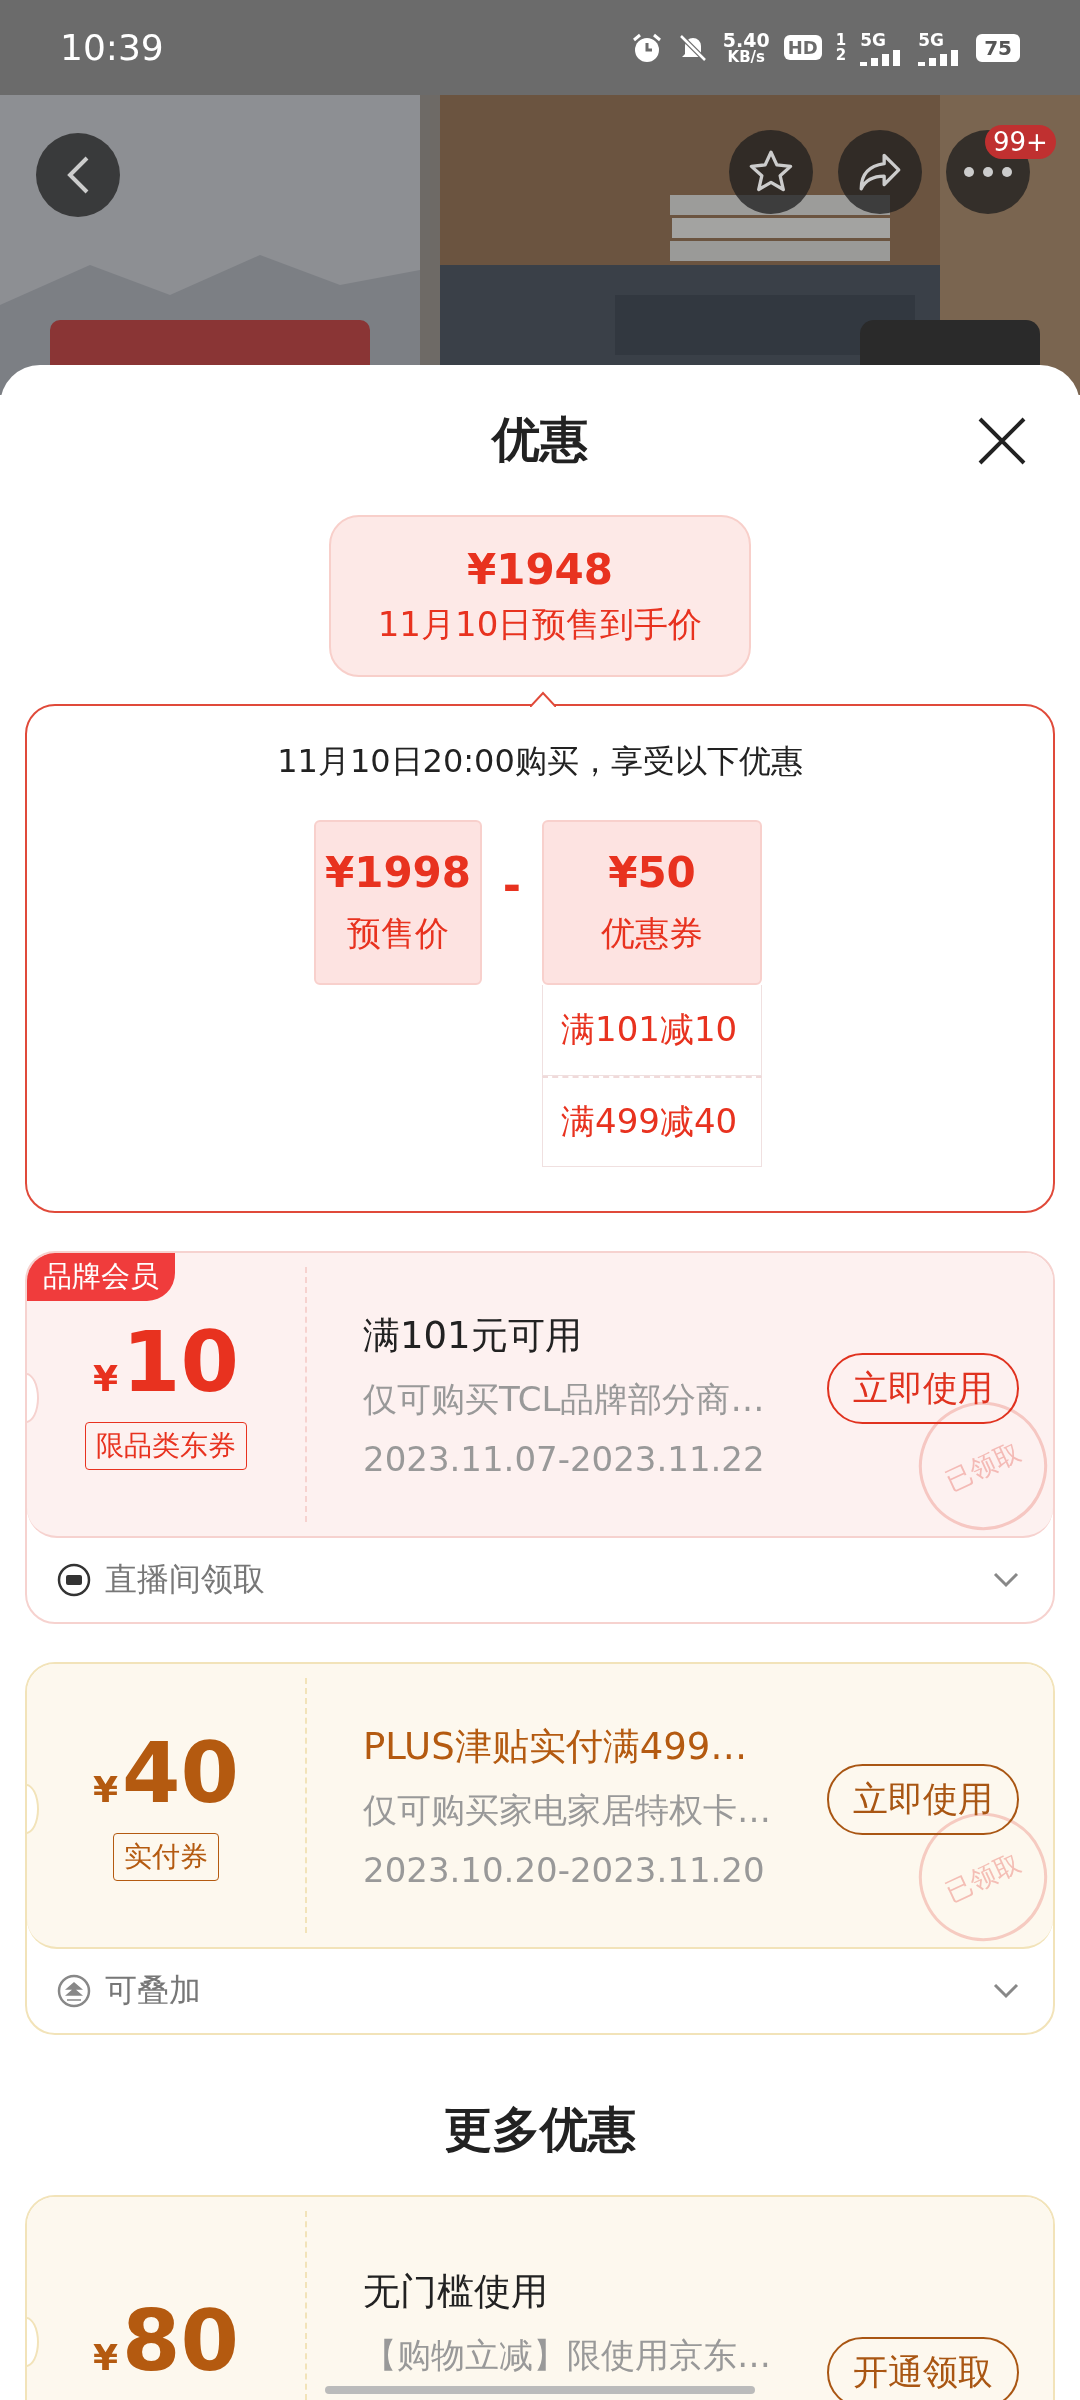  I want to click on section-title: 更多优惠, so click(540, 2129).